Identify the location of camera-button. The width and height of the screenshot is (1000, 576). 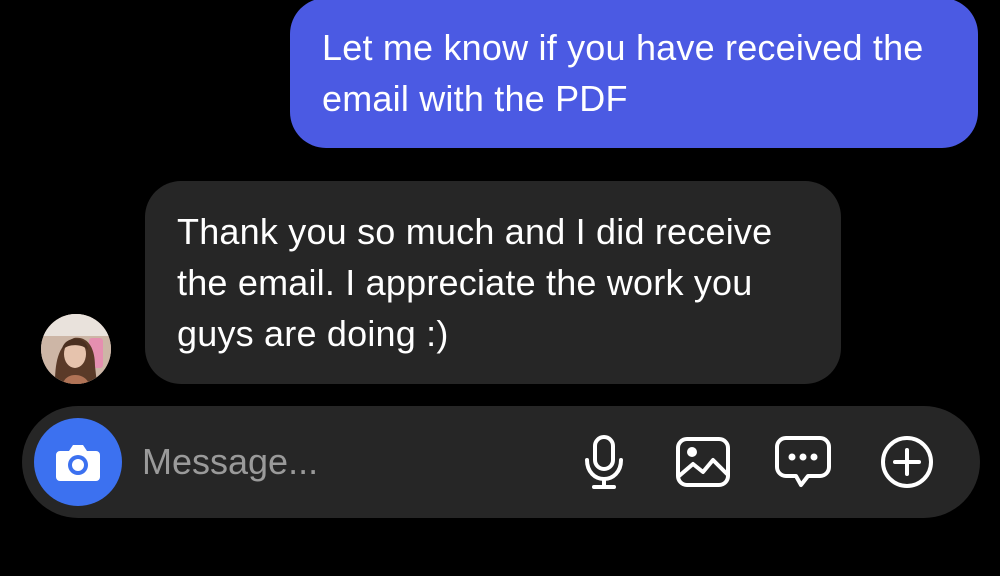
(78, 462).